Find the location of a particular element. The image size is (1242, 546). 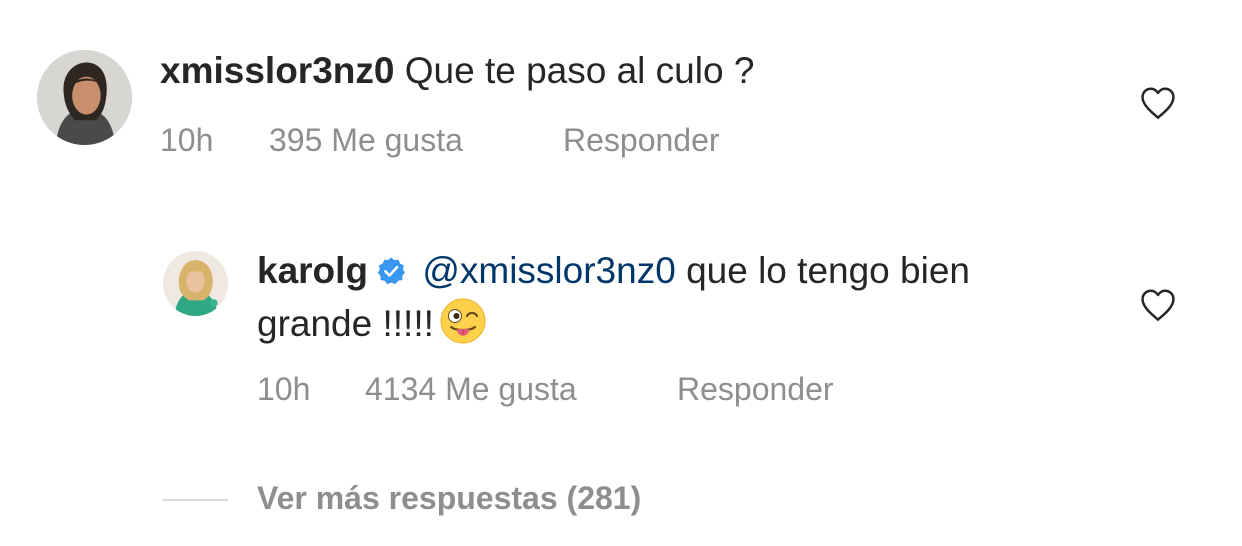

winking-face-with-tongue-emoji-icon is located at coordinates (463, 321).